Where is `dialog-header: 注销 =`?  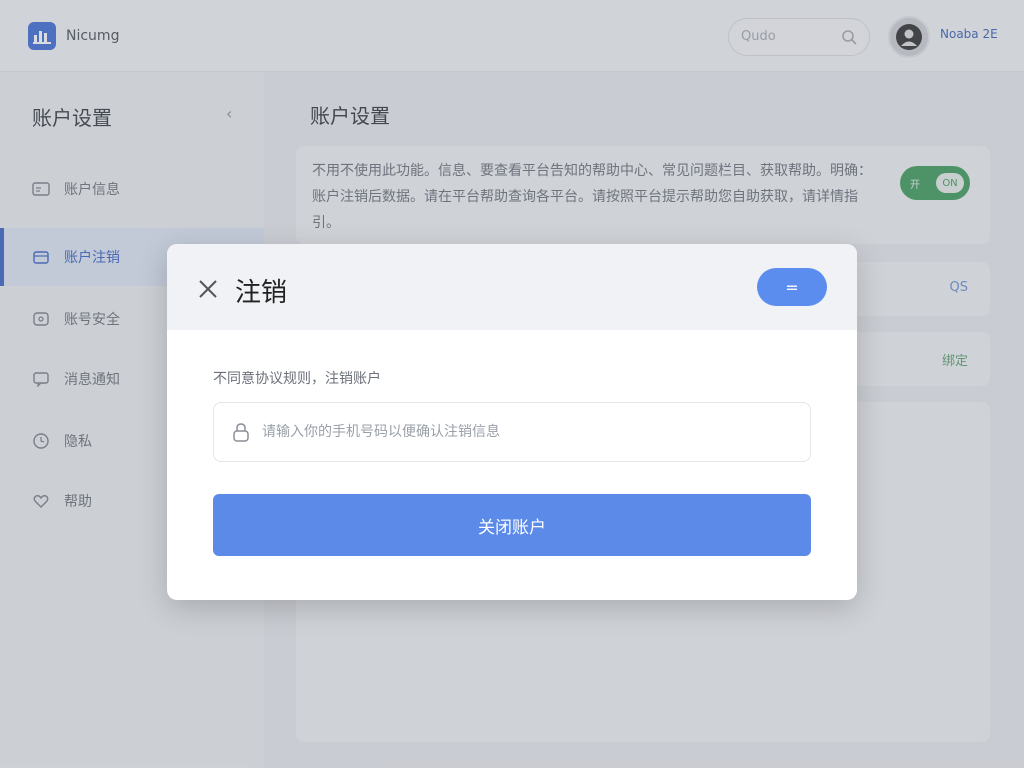 dialog-header: 注销 = is located at coordinates (512, 287).